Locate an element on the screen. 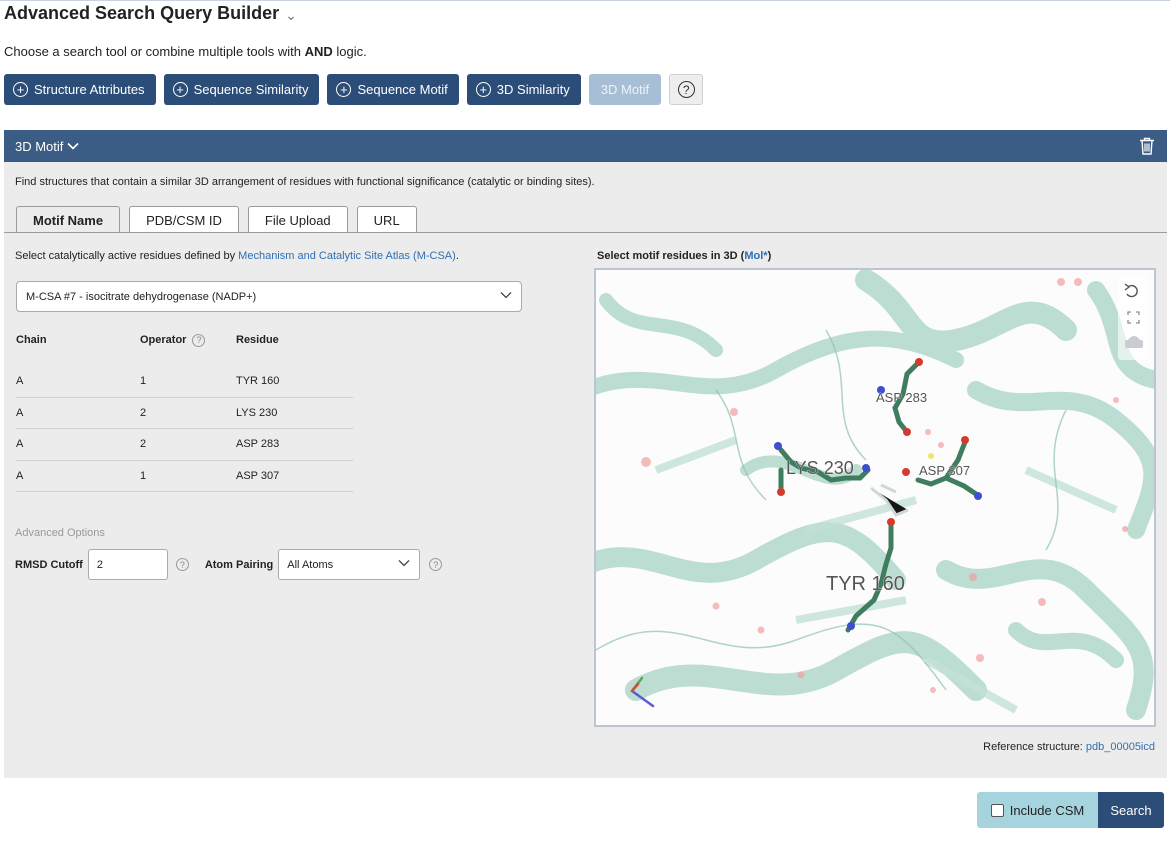 This screenshot has width=1170, height=846. 3d-motif-button: 3D Motif is located at coordinates (625, 89).